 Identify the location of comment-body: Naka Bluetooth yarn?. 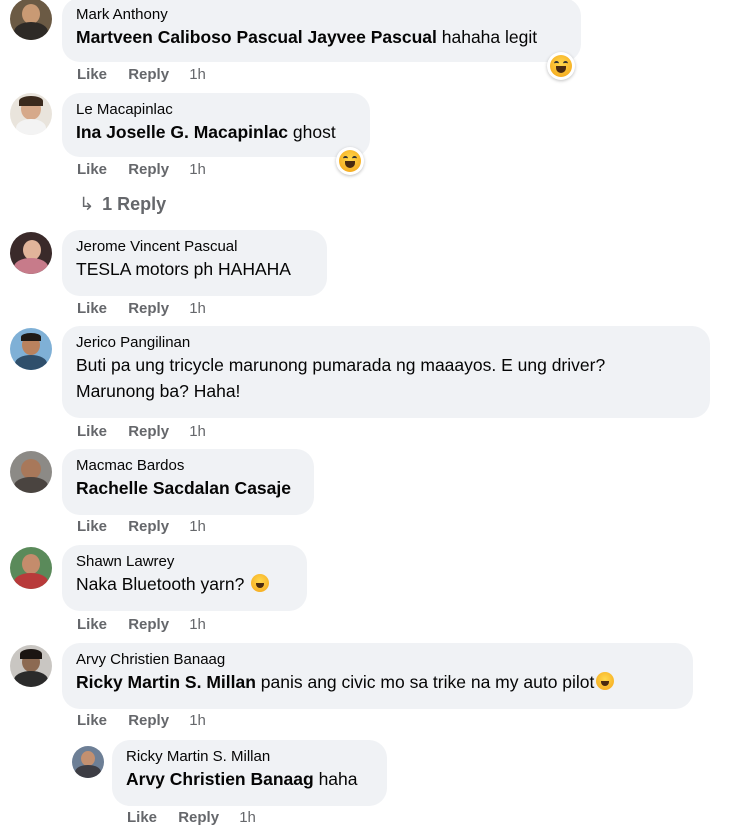
(163, 584).